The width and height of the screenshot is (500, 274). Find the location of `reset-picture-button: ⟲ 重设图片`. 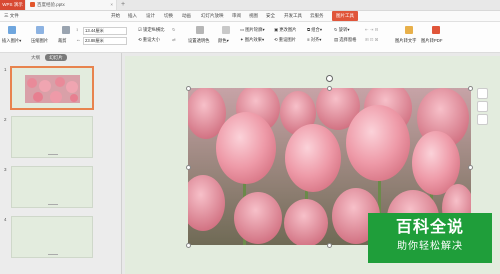

reset-picture-button: ⟲ 重设图片 is located at coordinates (285, 40).